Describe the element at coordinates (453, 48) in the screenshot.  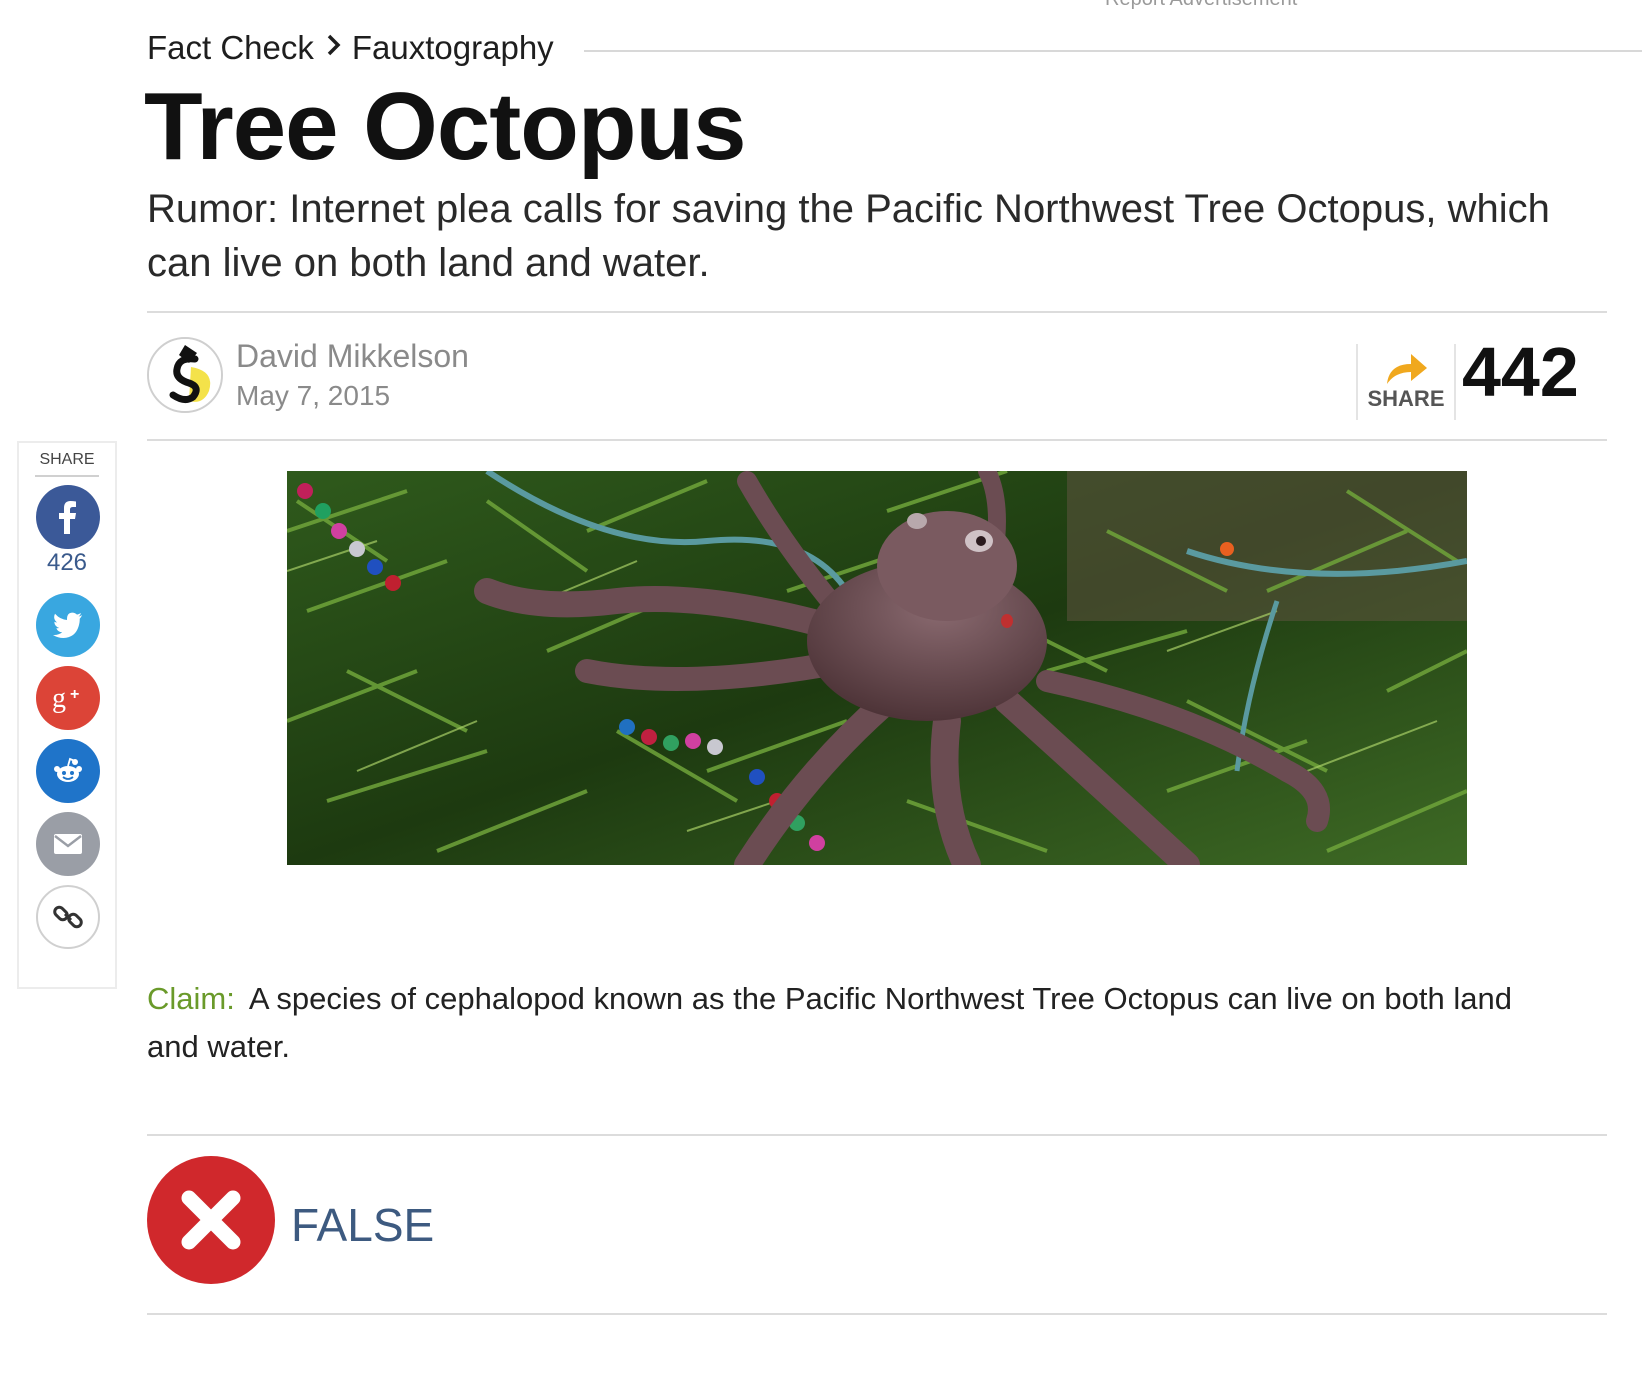
I see `breadcrumb-fauxtography: Fauxtography` at that location.